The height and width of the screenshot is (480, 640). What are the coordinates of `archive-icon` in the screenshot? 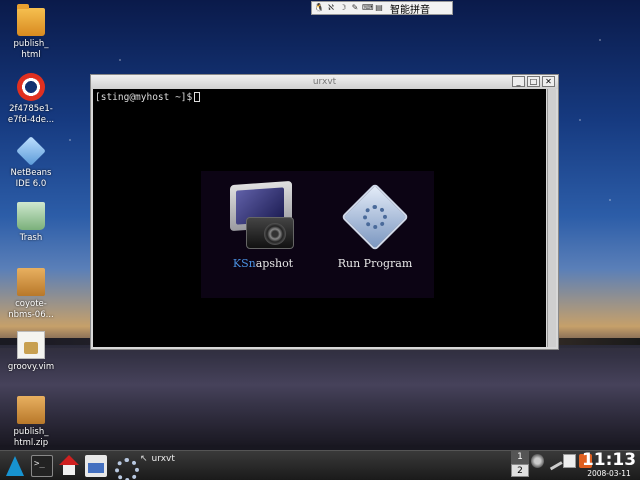 It's located at (31, 410).